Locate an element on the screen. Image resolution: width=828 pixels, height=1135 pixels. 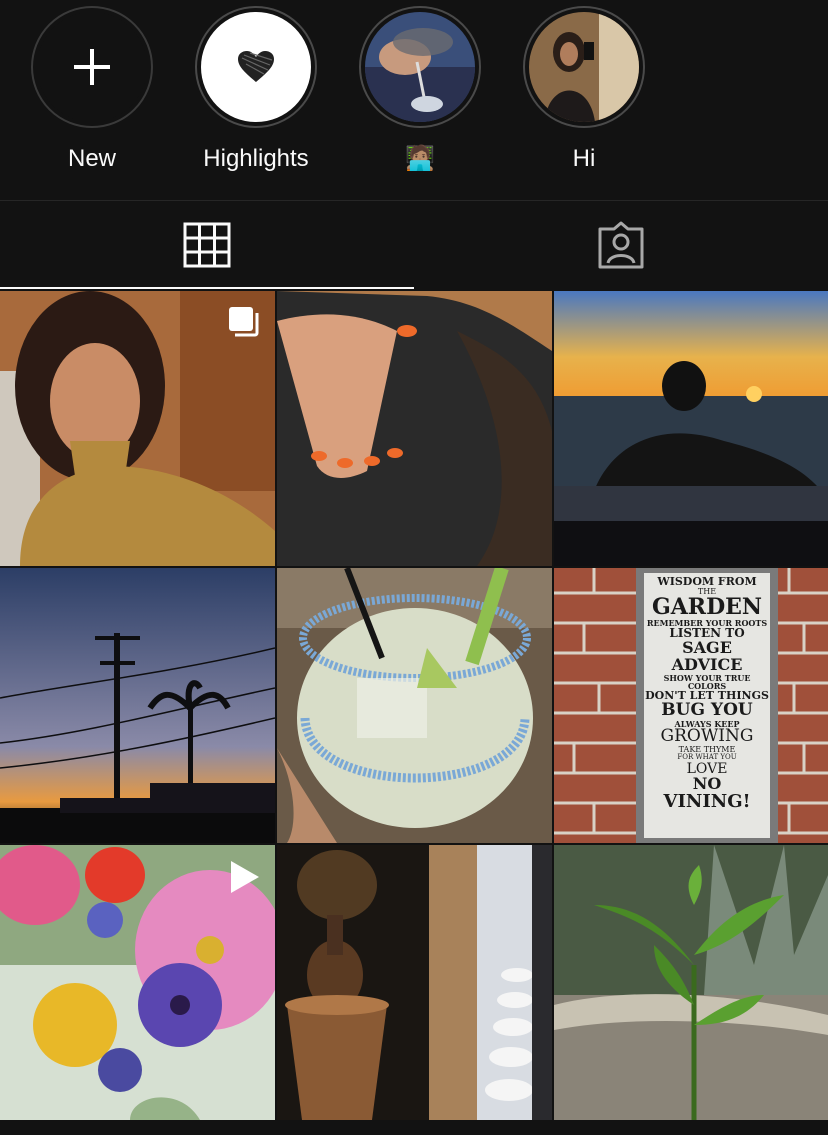
carousel-icon is located at coordinates (244, 324).